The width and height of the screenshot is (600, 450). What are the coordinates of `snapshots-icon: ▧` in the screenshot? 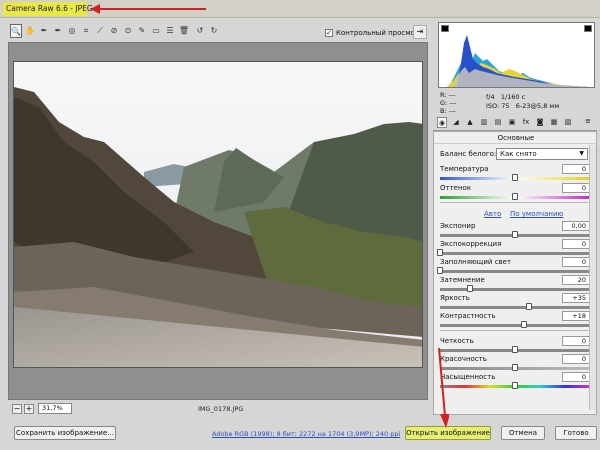 It's located at (568, 122).